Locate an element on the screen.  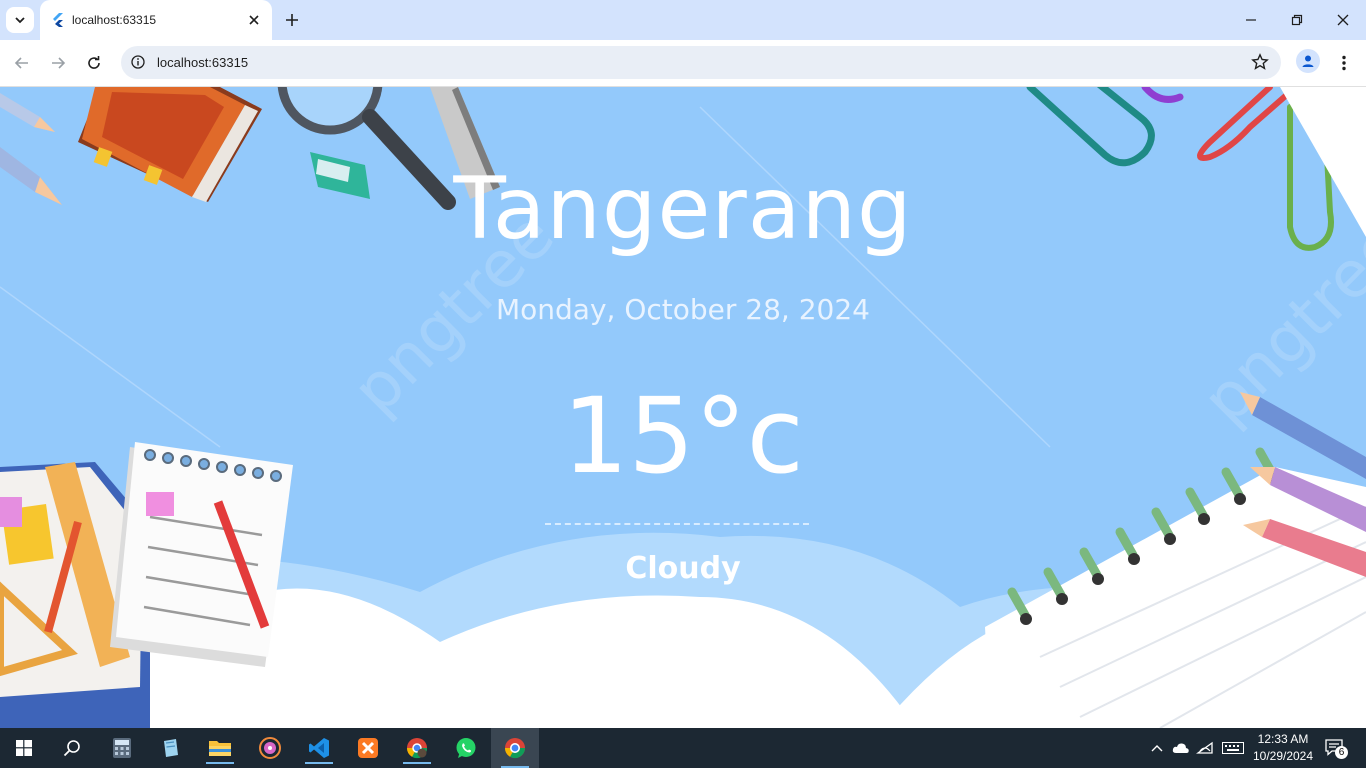
vscode-app is located at coordinates (319, 748).